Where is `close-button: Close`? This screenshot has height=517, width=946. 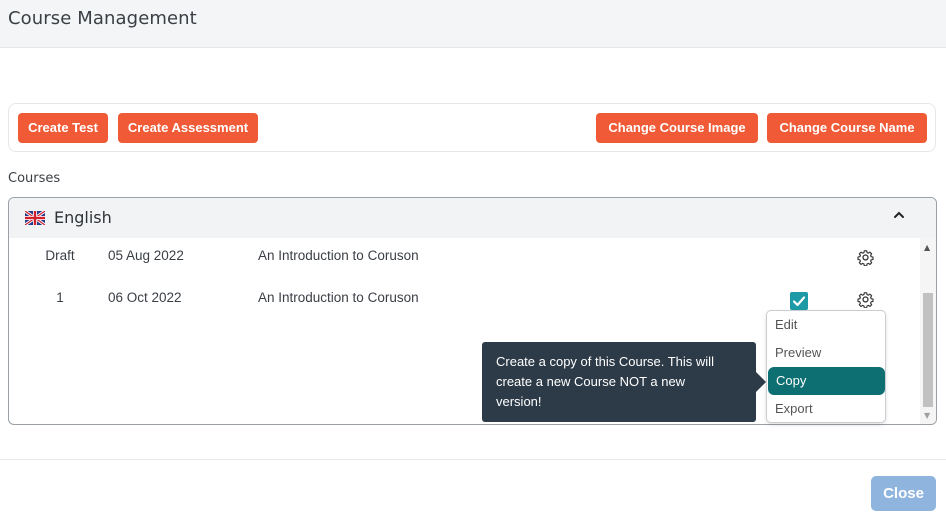 close-button: Close is located at coordinates (903, 493).